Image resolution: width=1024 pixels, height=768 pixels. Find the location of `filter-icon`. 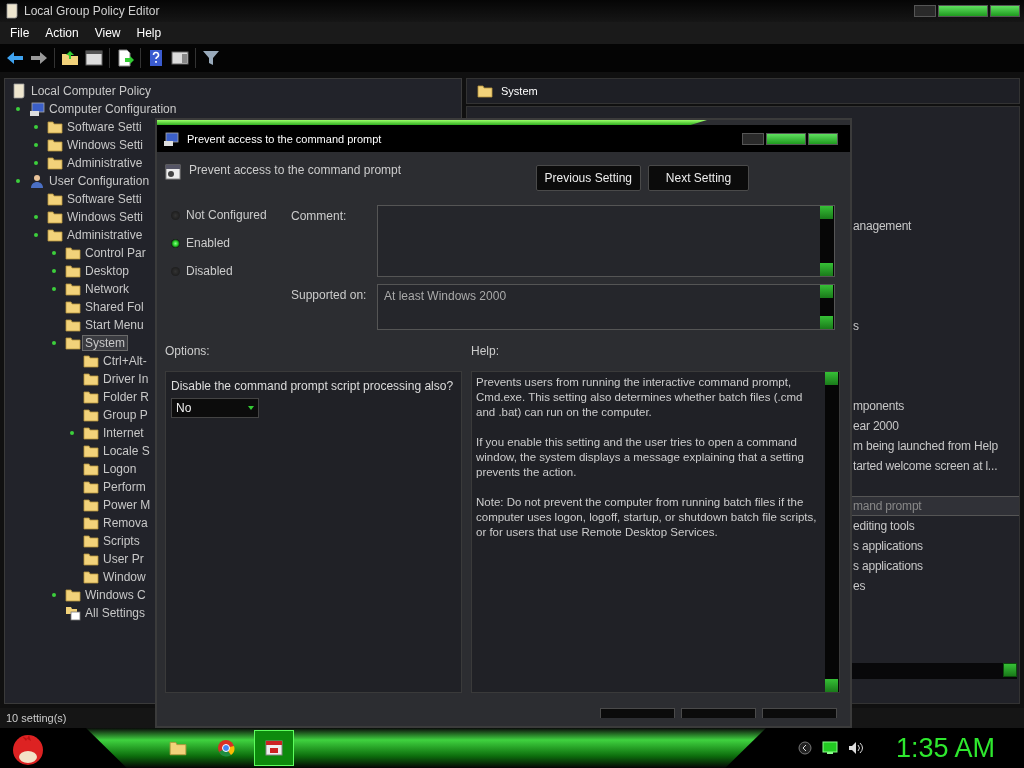

filter-icon is located at coordinates (211, 58).